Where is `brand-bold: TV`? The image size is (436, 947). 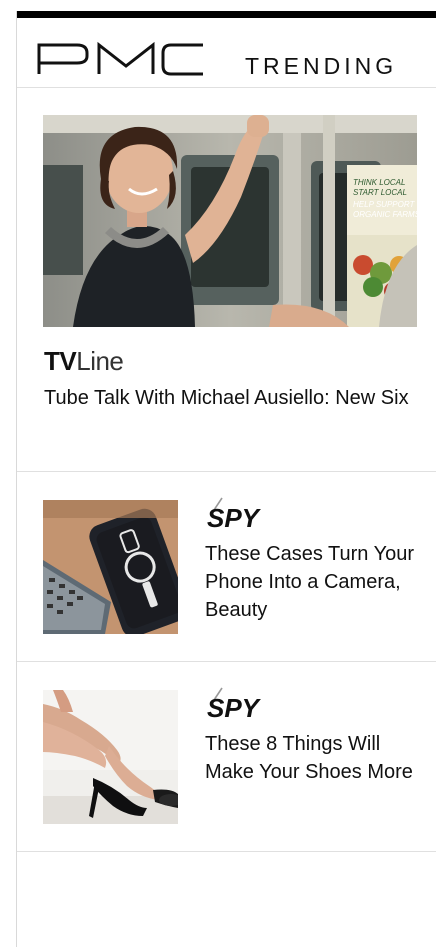
brand-bold: TV is located at coordinates (60, 361).